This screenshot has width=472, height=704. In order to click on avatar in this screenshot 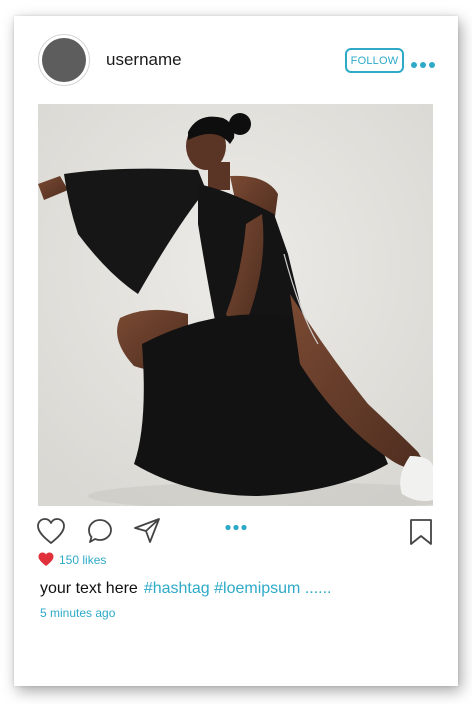, I will do `click(64, 60)`.